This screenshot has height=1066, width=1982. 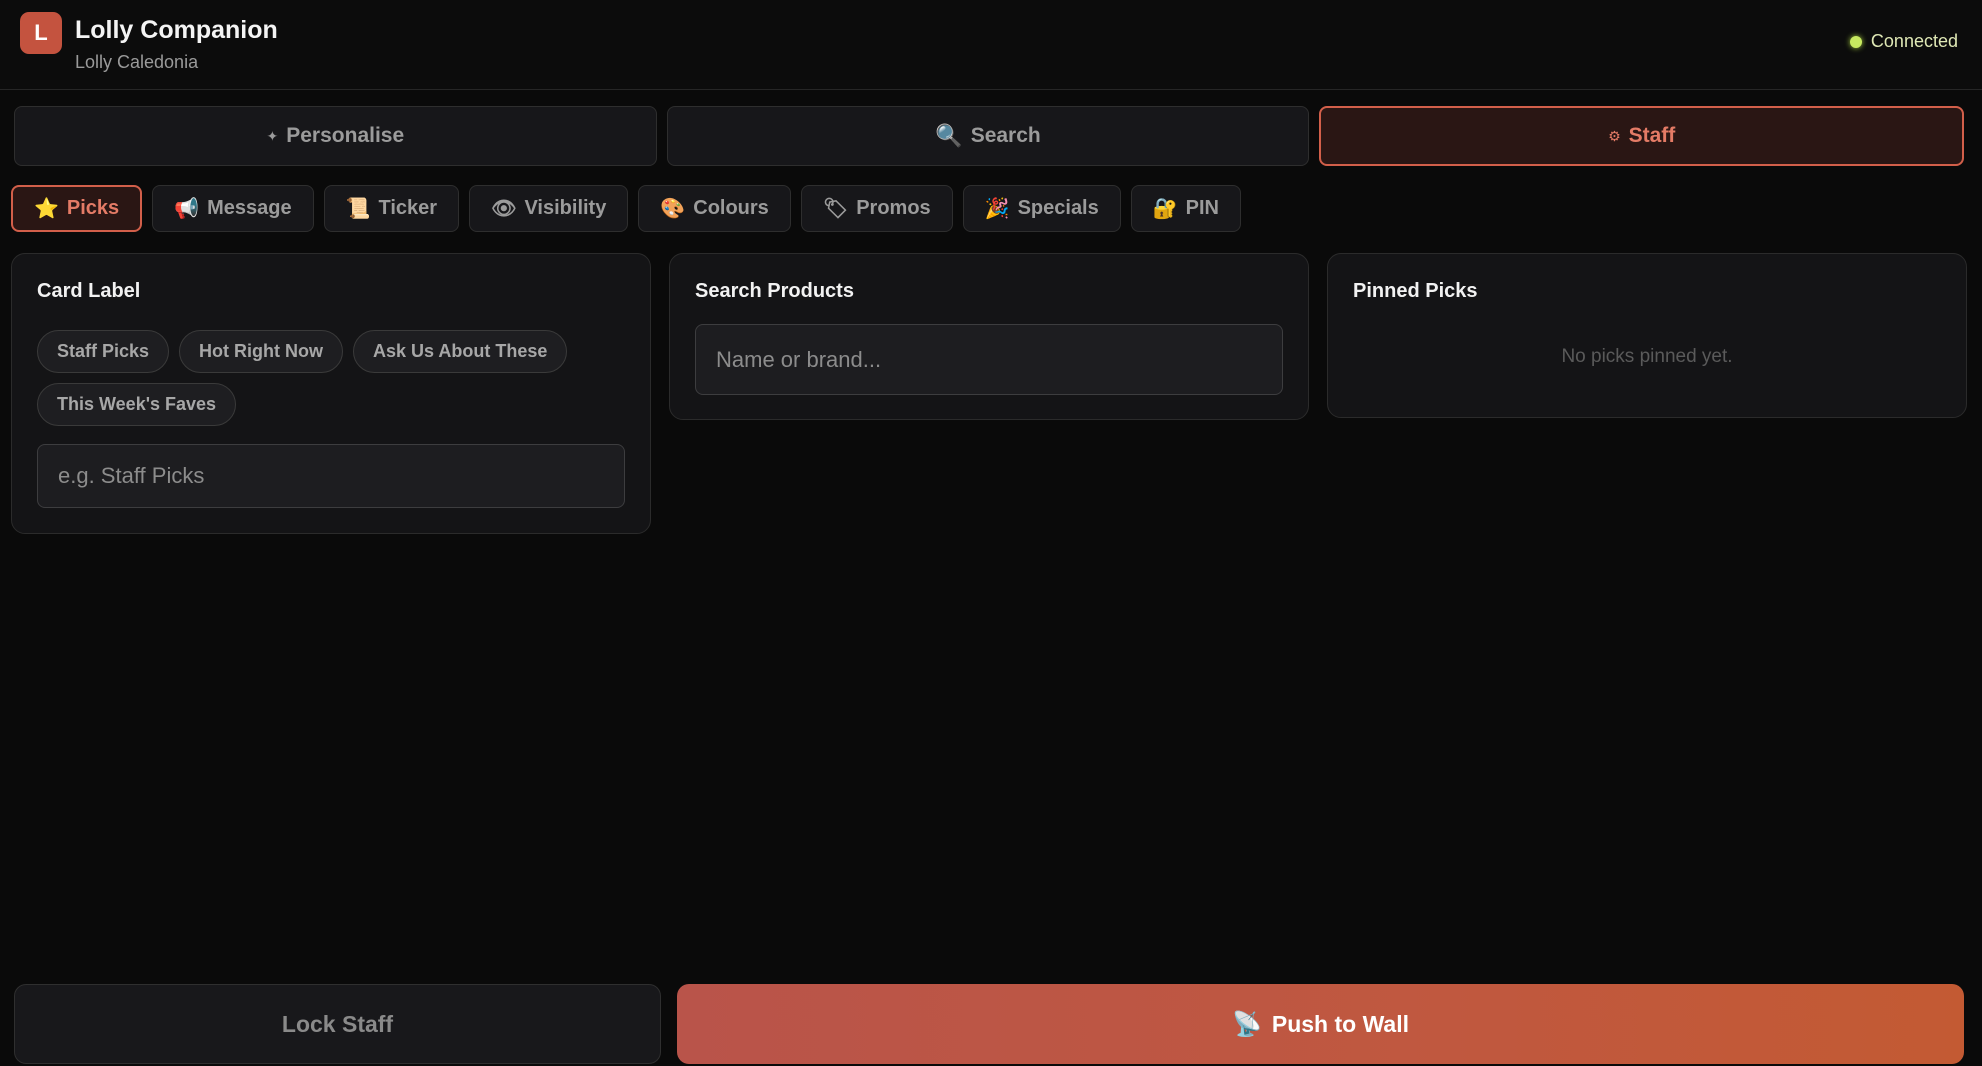 I want to click on subtab-label: Colours, so click(x=731, y=208).